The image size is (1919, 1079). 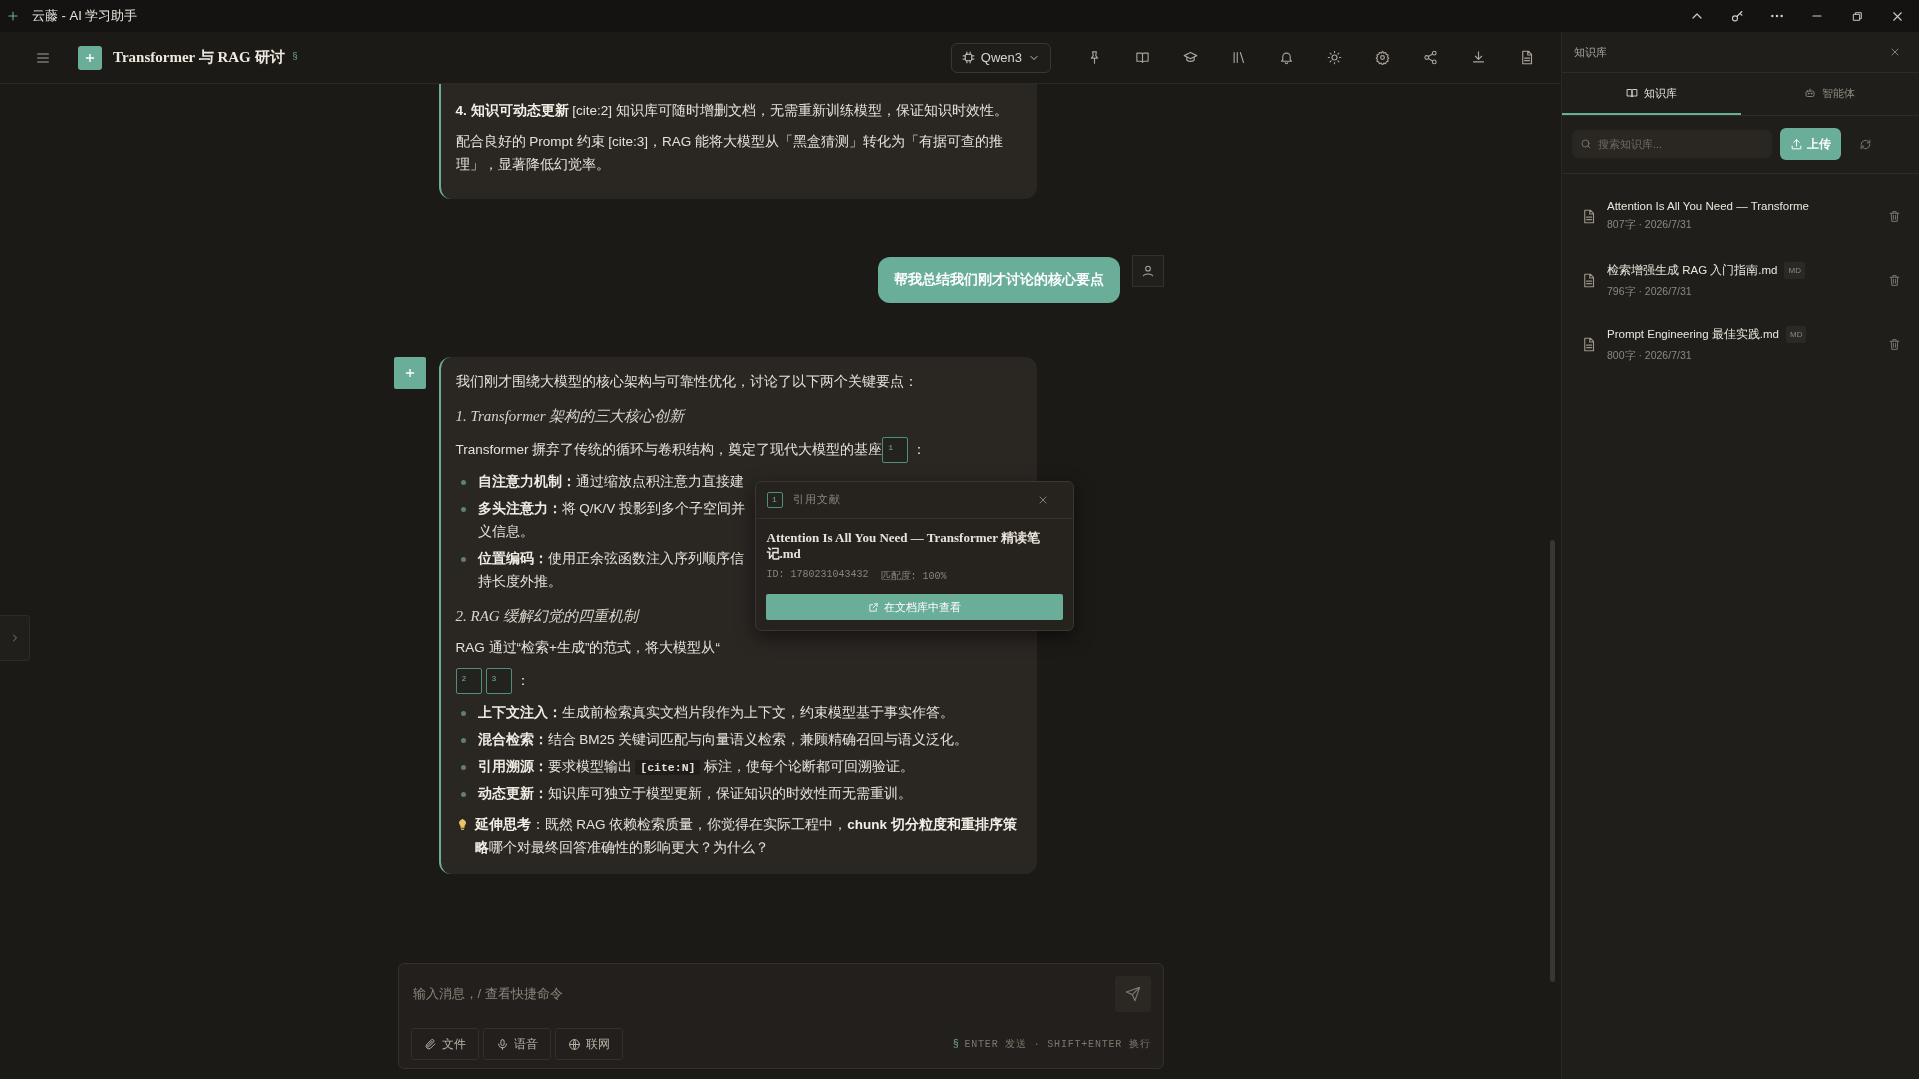 I want to click on citation-number: 1, so click(x=774, y=499).